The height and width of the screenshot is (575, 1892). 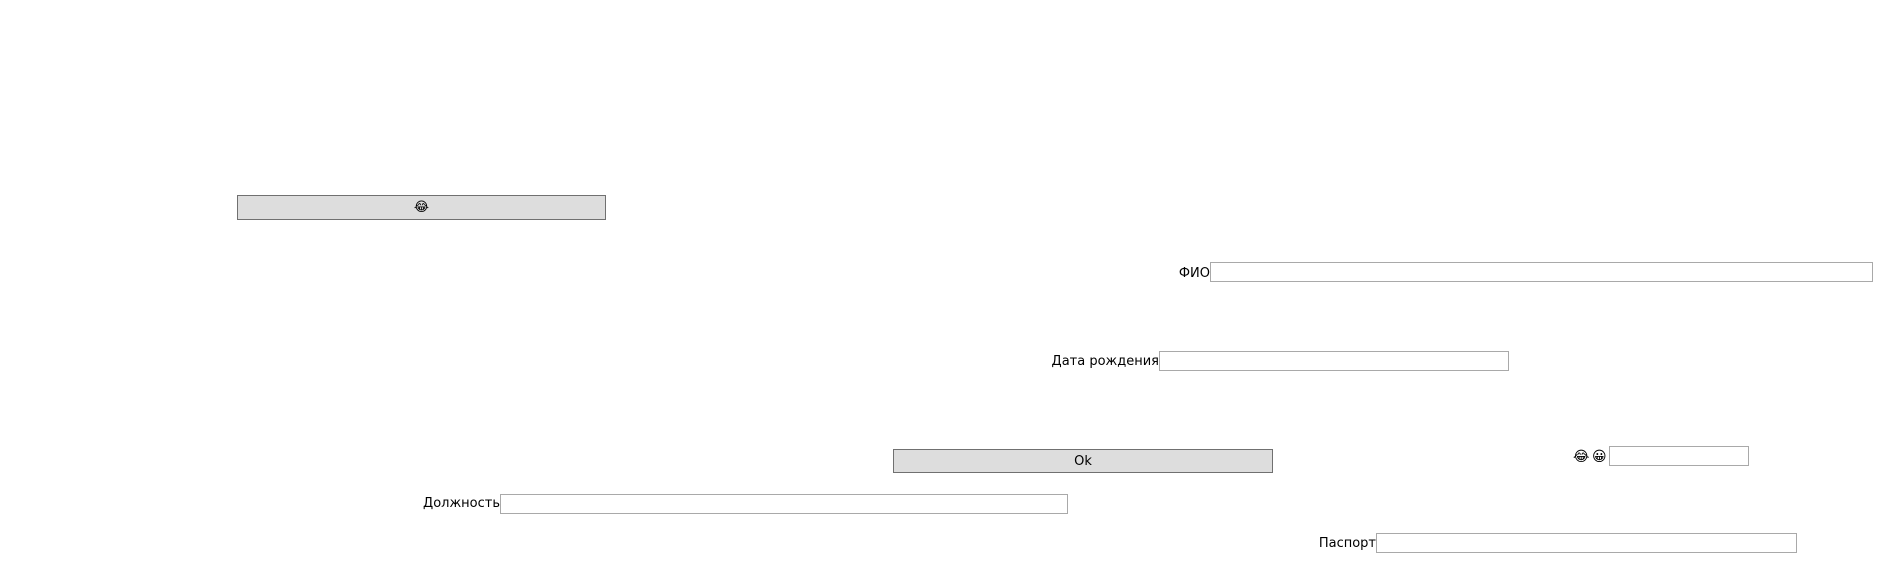 I want to click on passport-field, so click(x=1586, y=543).